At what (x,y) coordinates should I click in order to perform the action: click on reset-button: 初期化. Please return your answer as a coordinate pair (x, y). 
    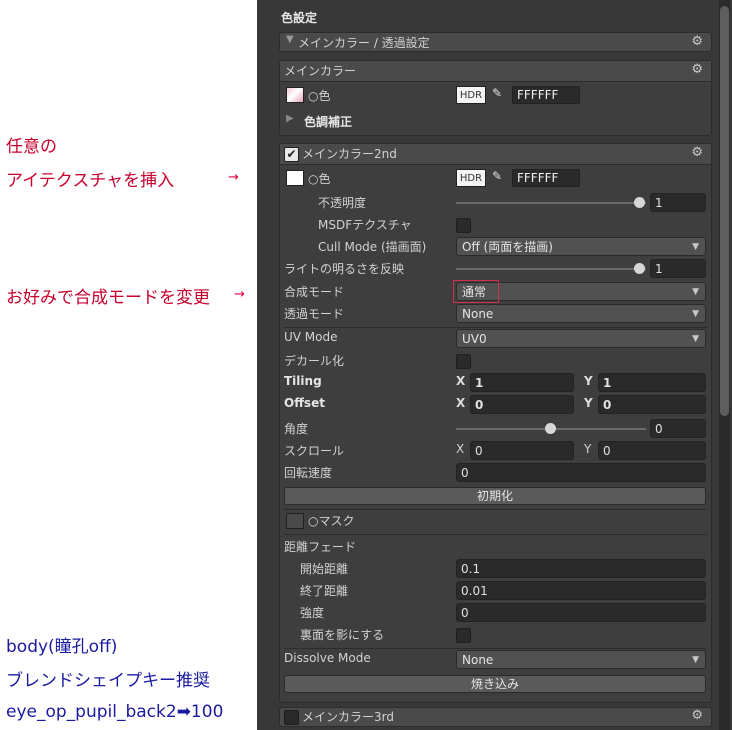
    Looking at the image, I should click on (495, 496).